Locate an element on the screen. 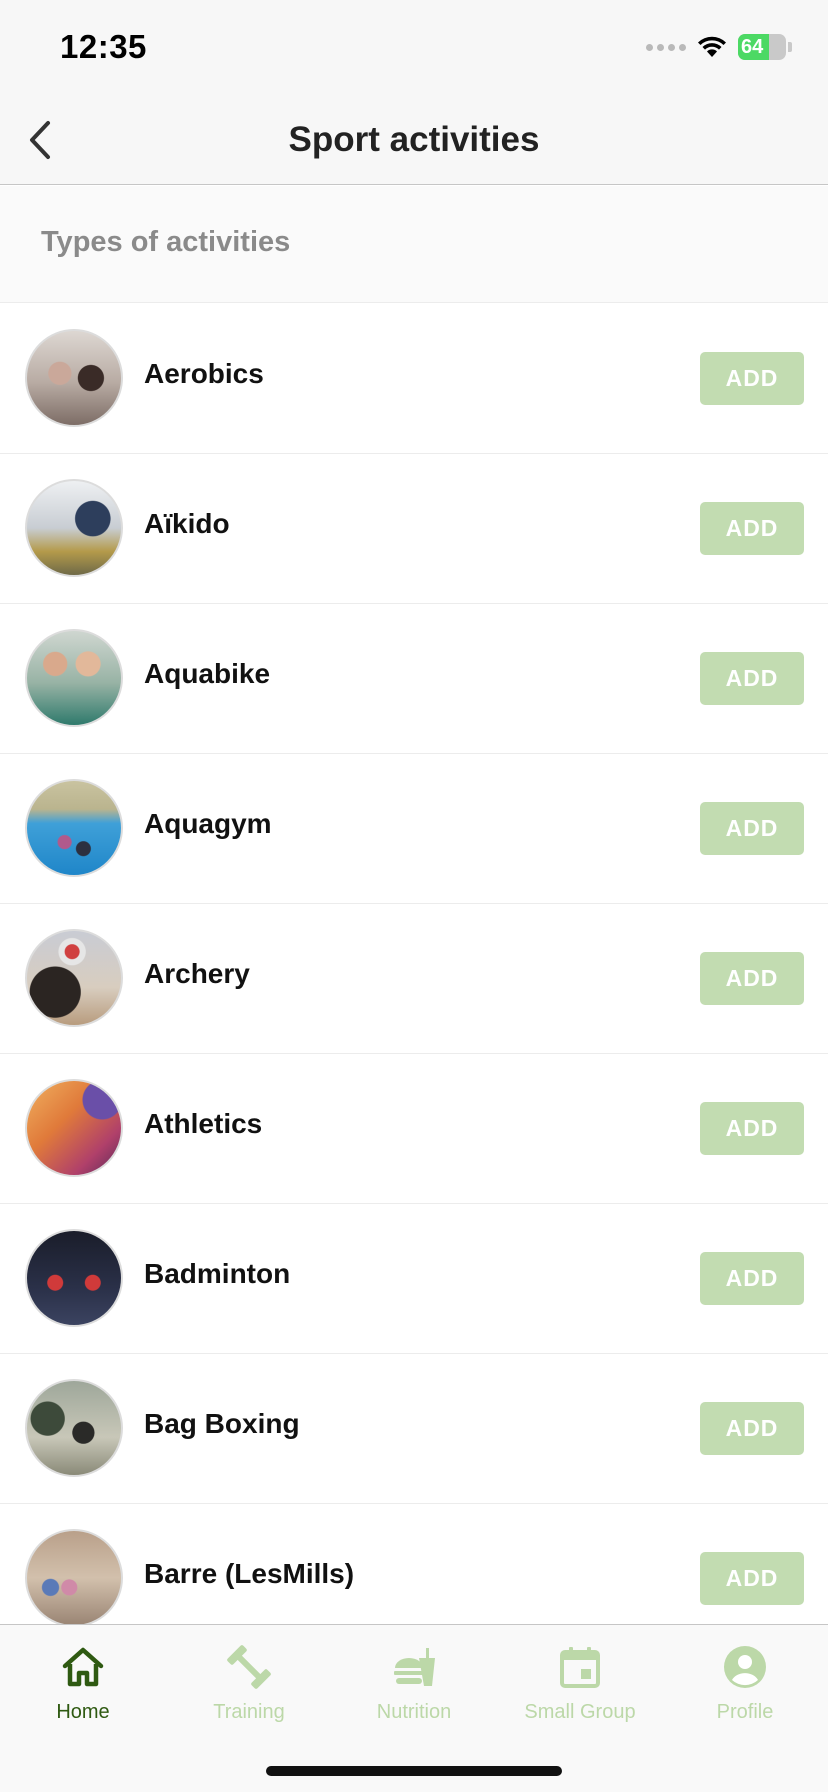  list-item-barre: Barre (LesMills) ADD is located at coordinates (414, 1564).